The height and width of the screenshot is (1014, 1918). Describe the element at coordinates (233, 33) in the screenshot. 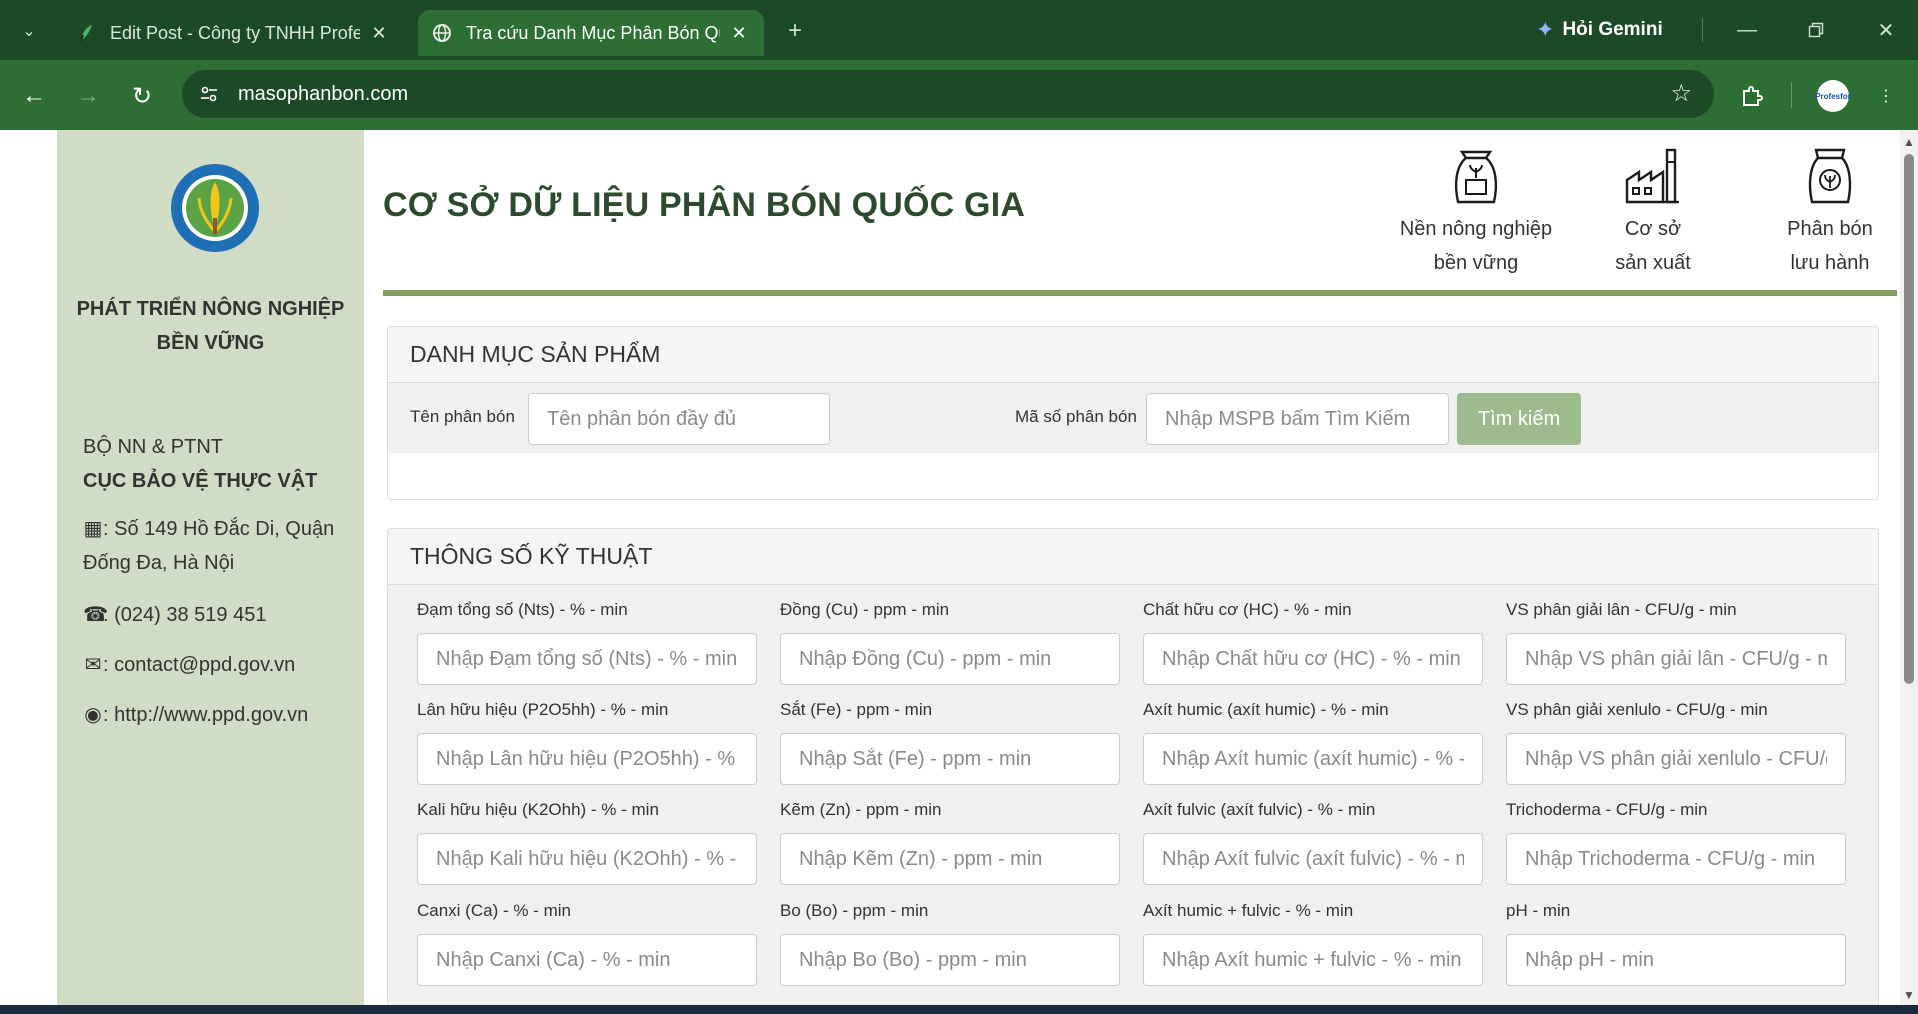

I see `tab-edit-post: Edit Post - Công ty TNHH Profe ✕` at that location.